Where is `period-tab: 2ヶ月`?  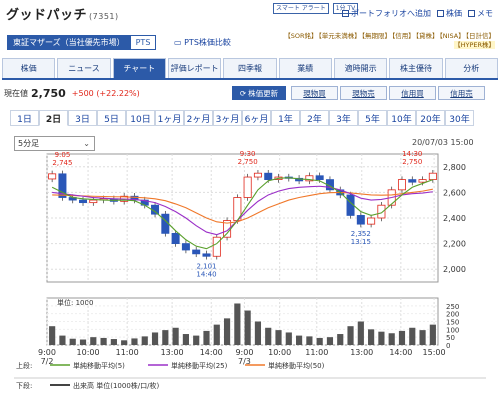
period-tab: 2ヶ月 is located at coordinates (198, 118).